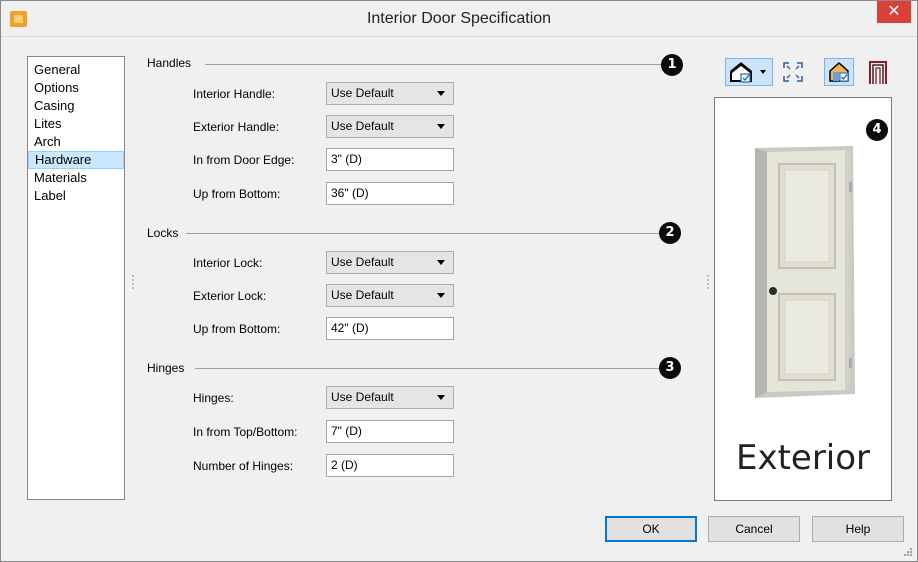 Image resolution: width=918 pixels, height=562 pixels. I want to click on exterior-handle-select: Use Default, so click(390, 126).